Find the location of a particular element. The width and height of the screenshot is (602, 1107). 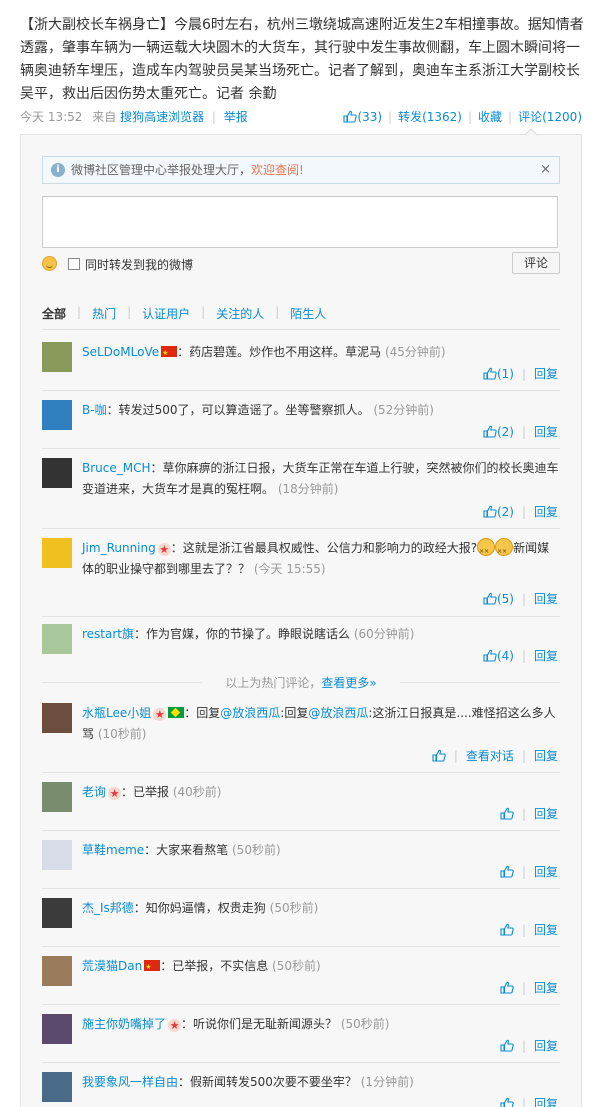

report-link: 举报 is located at coordinates (236, 117).